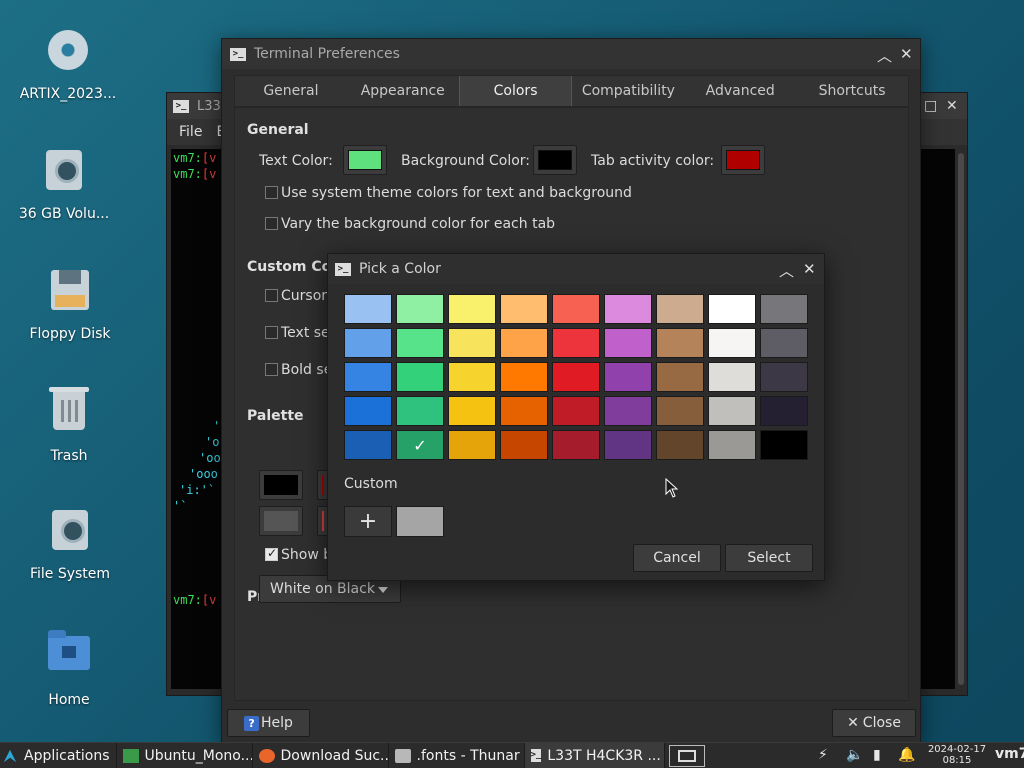  What do you see at coordinates (271, 295) in the screenshot?
I see `cursor-color-checkbox` at bounding box center [271, 295].